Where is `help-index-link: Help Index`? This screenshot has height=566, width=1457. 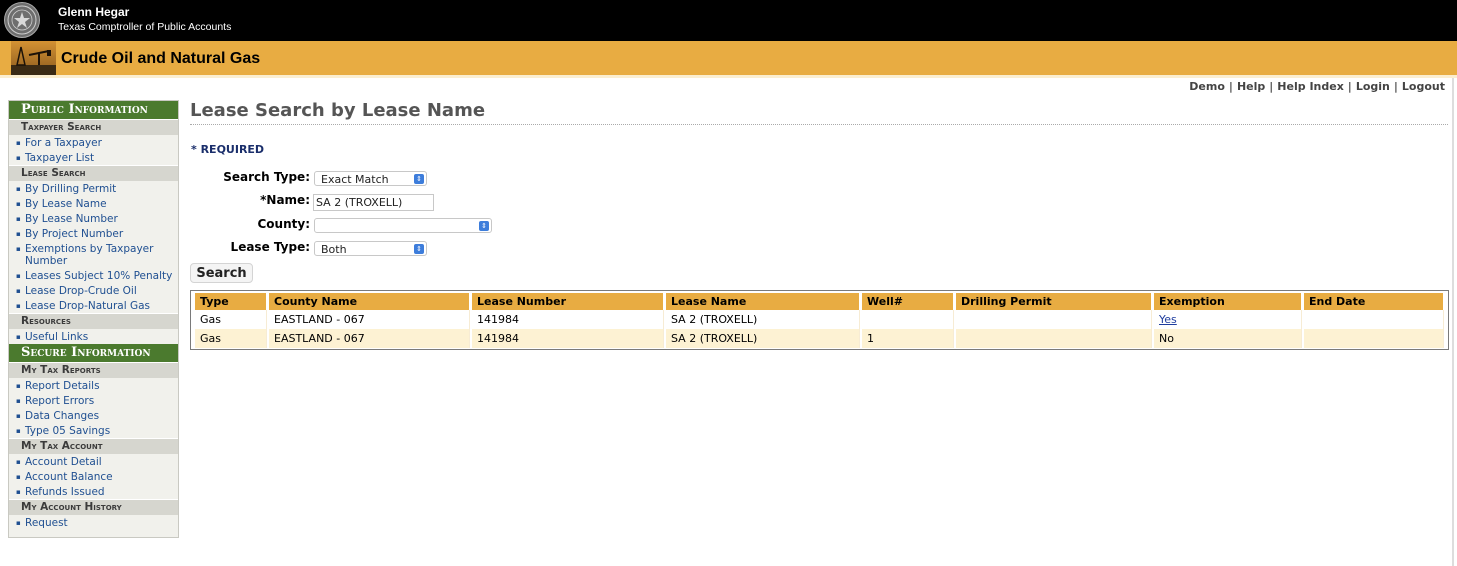
help-index-link: Help Index is located at coordinates (1310, 86).